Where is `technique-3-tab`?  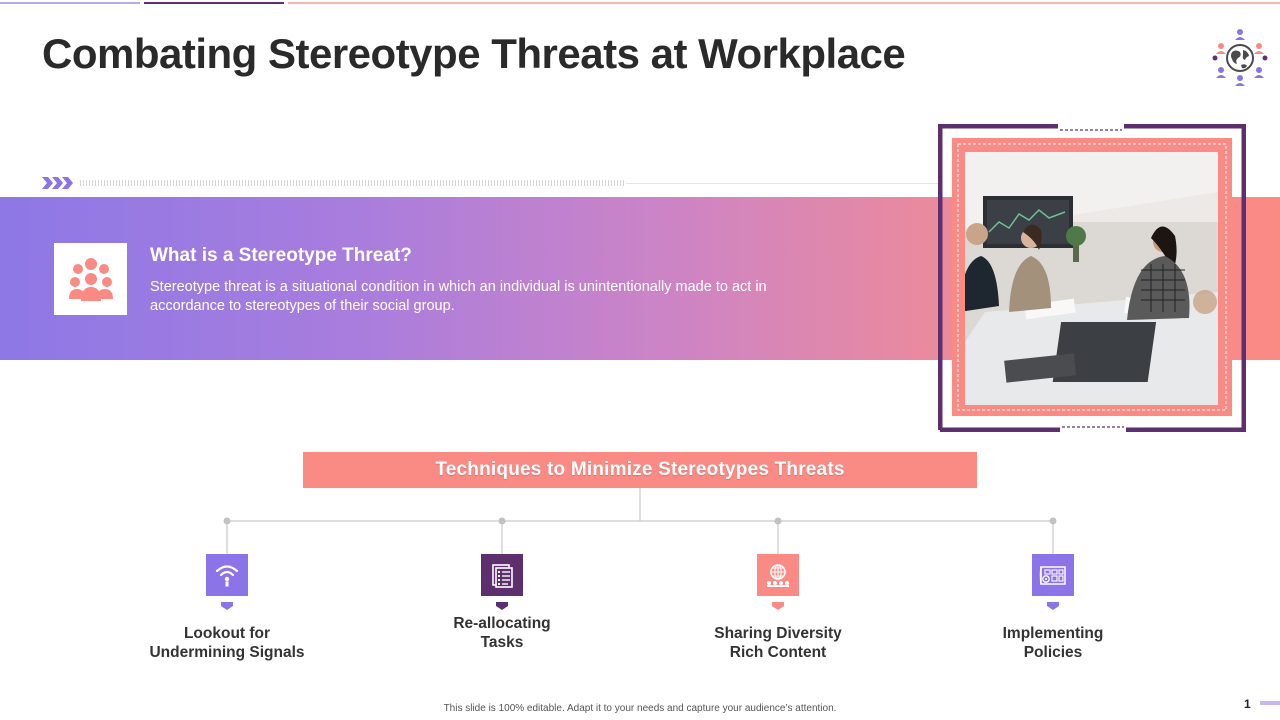 technique-3-tab is located at coordinates (778, 606).